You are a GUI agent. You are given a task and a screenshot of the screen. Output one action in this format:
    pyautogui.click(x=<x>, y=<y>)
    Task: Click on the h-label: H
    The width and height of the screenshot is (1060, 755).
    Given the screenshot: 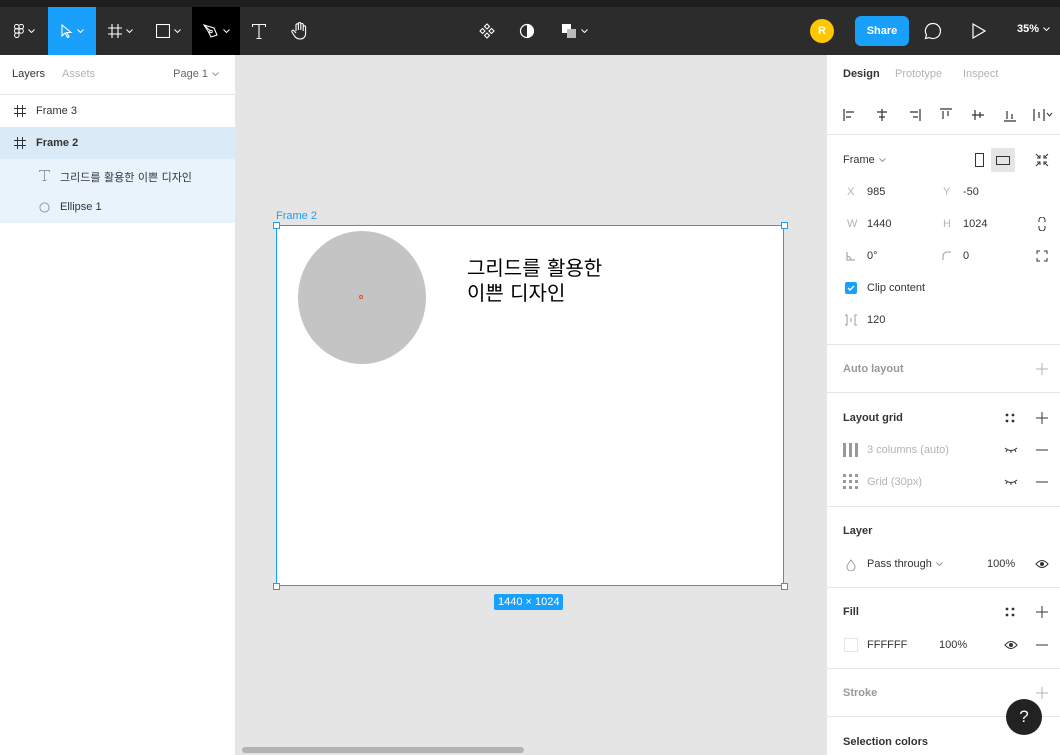 What is the action you would take?
    pyautogui.click(x=947, y=224)
    